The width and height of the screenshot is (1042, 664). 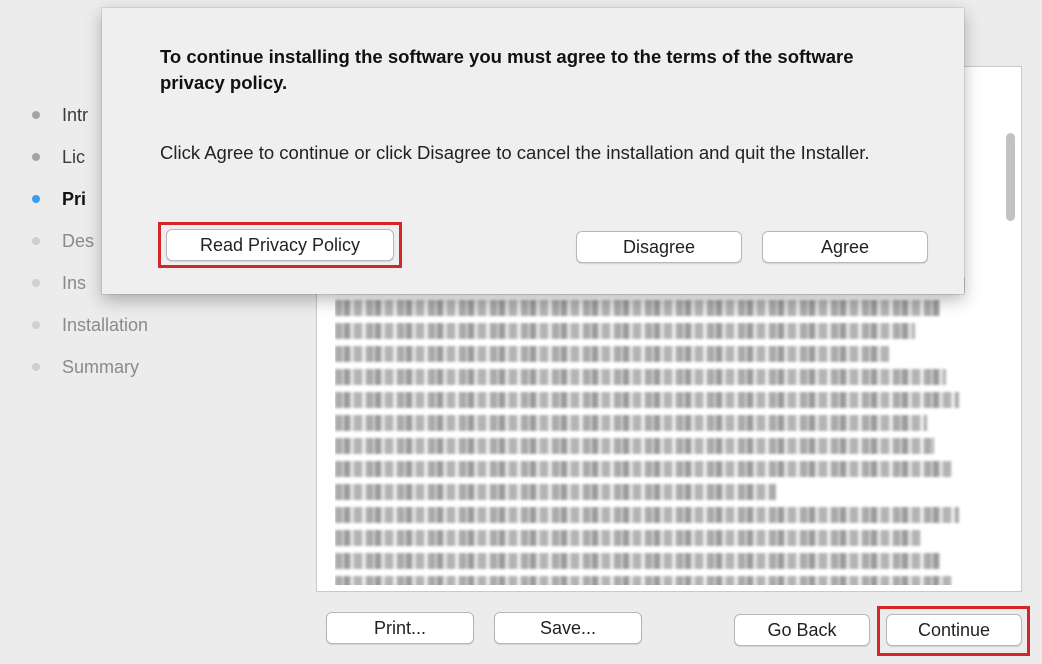 I want to click on current-step-dot-icon, so click(x=36, y=199).